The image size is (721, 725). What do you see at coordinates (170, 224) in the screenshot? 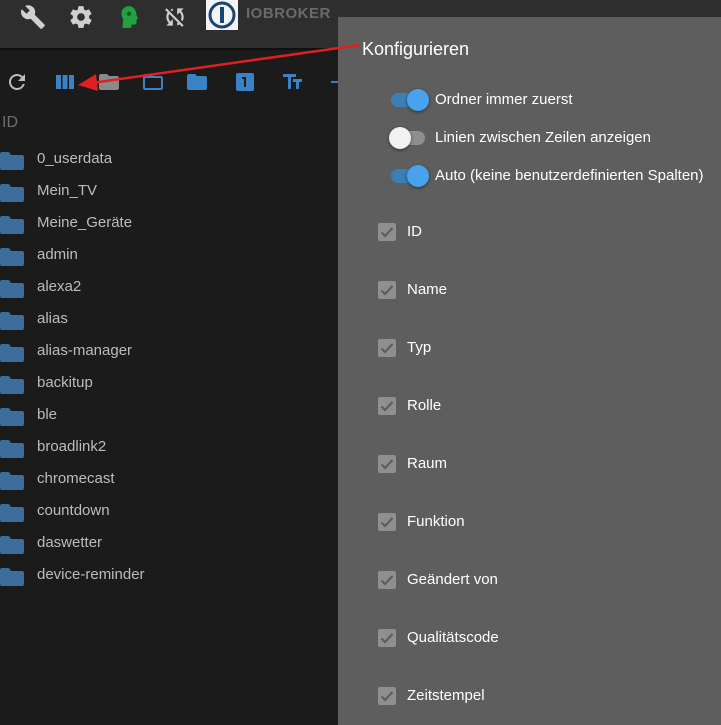
I see `tree-row: Meine_Geräte` at bounding box center [170, 224].